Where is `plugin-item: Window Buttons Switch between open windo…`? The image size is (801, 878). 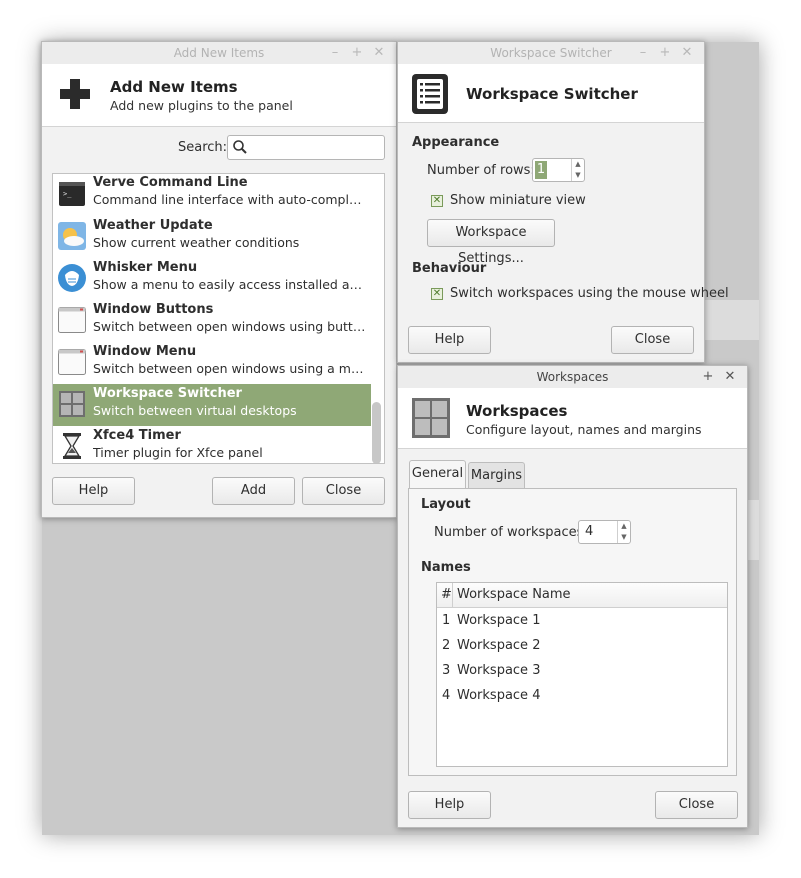 plugin-item: Window Buttons Switch between open windo… is located at coordinates (212, 321).